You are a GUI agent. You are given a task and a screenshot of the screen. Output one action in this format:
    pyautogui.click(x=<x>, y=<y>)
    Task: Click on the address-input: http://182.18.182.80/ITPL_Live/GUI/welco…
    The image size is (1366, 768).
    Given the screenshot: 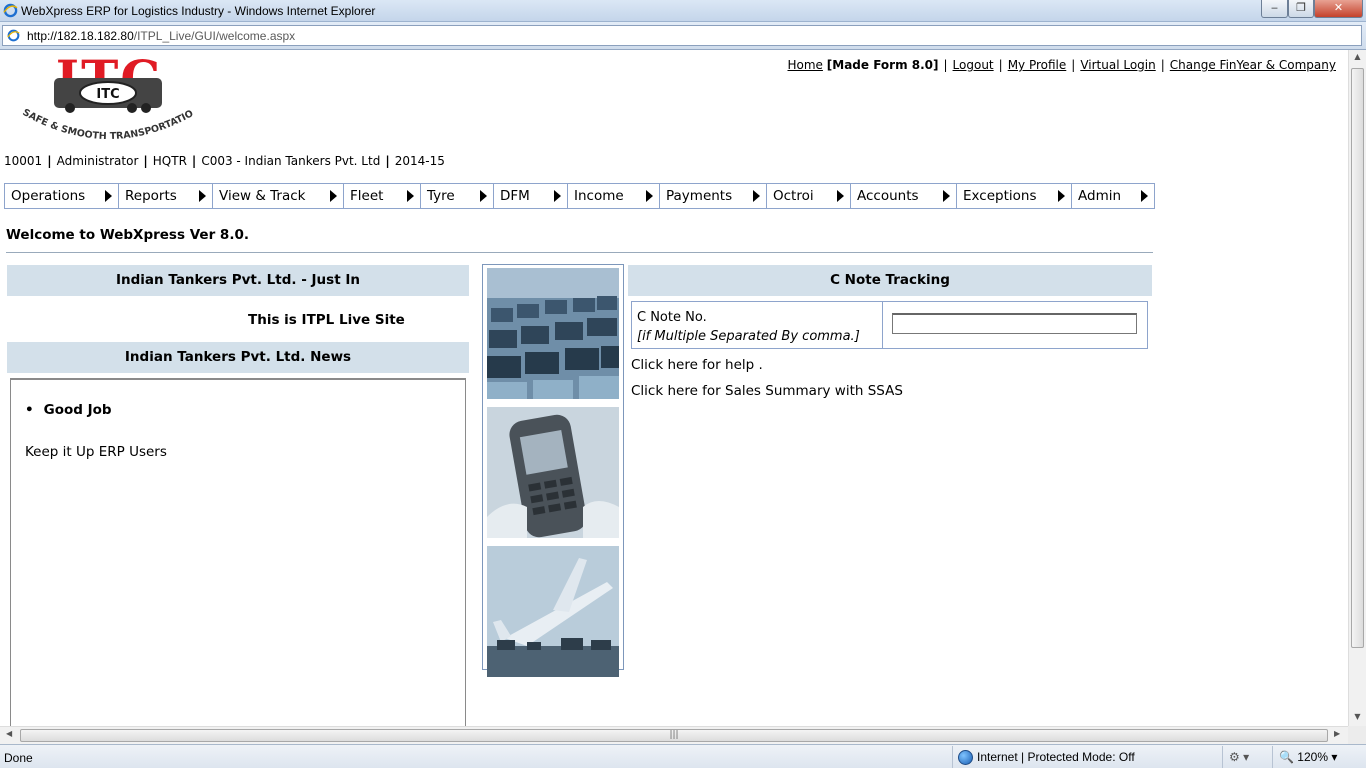 What is the action you would take?
    pyautogui.click(x=682, y=35)
    